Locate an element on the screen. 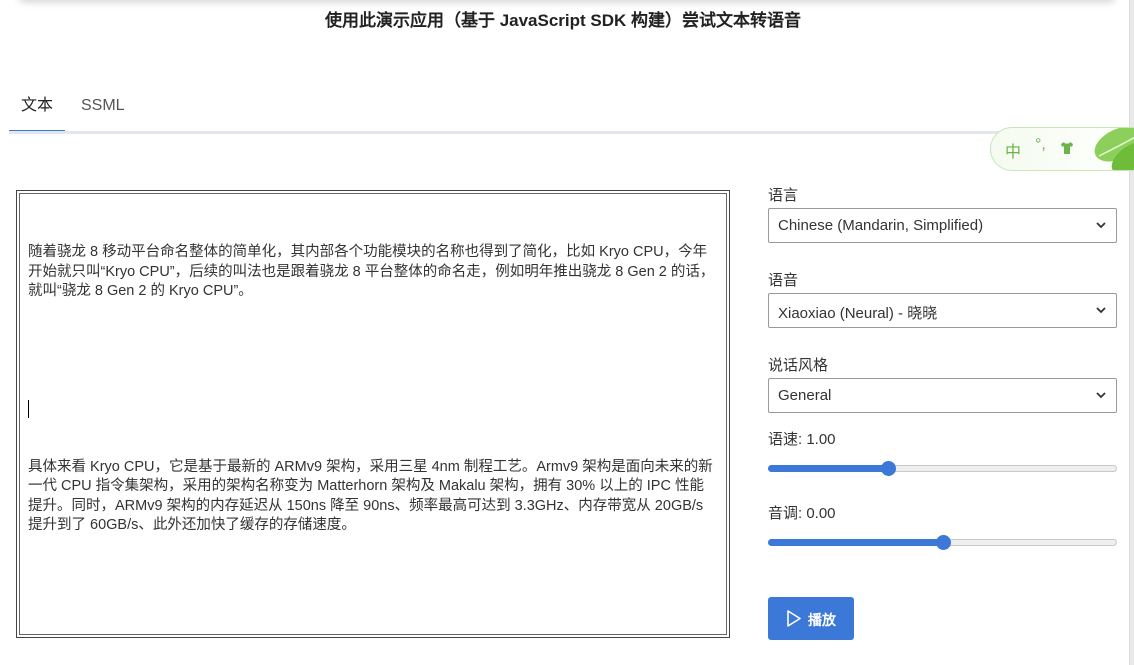 The image size is (1134, 665). speaking-style-label: 说话风格 is located at coordinates (798, 365).